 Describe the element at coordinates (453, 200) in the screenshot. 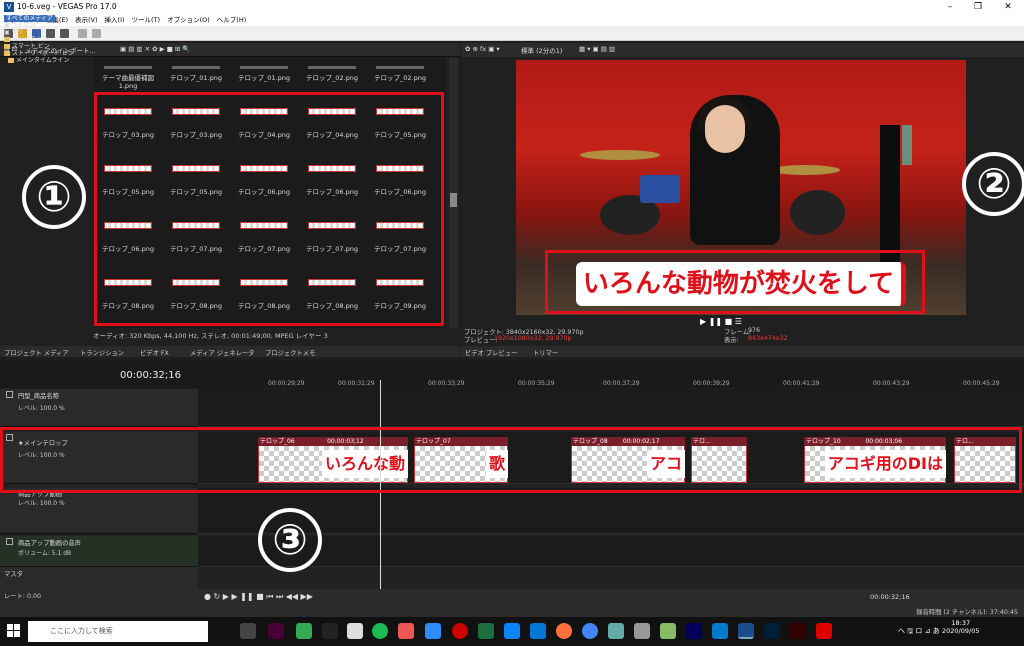

I see `scrollbar-thumb` at that location.